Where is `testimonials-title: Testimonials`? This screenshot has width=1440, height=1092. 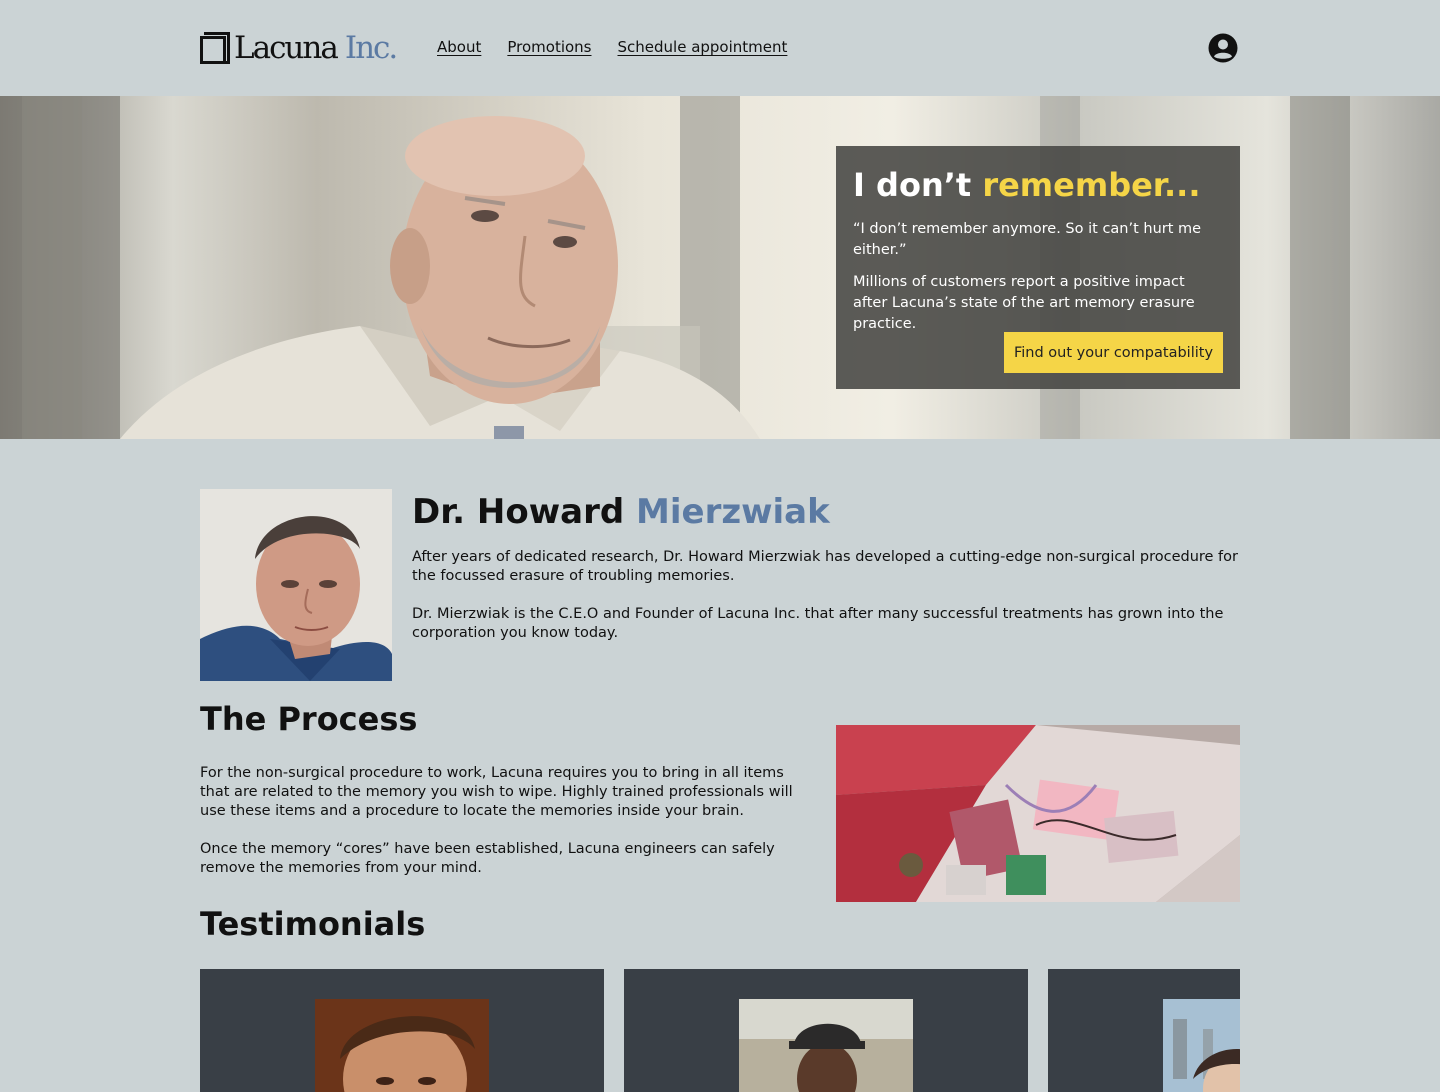 testimonials-title: Testimonials is located at coordinates (313, 924).